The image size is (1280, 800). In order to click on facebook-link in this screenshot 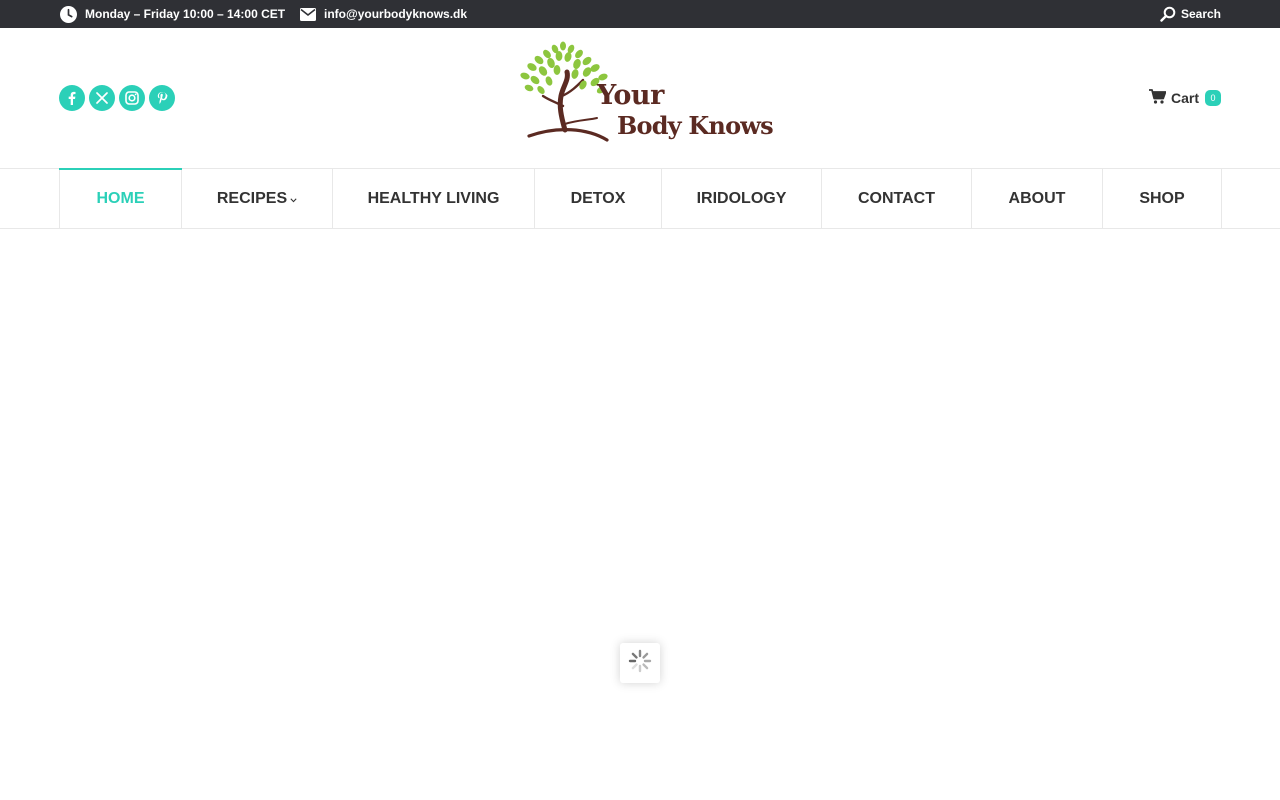, I will do `click(72, 98)`.